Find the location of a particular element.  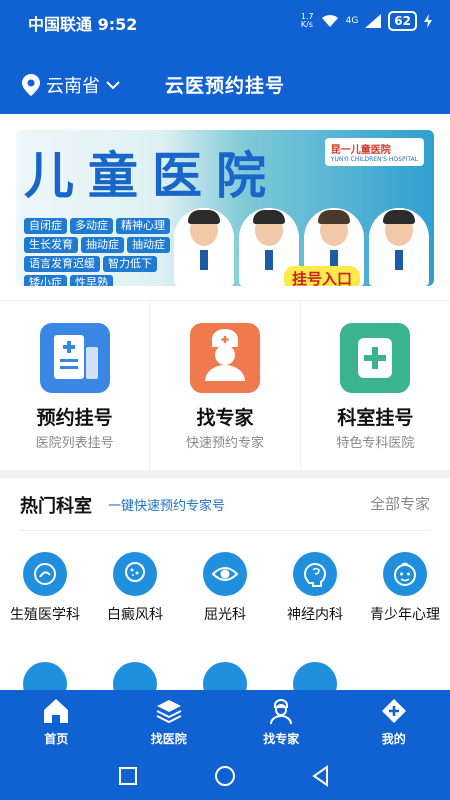

child-face-icon is located at coordinates (405, 574).